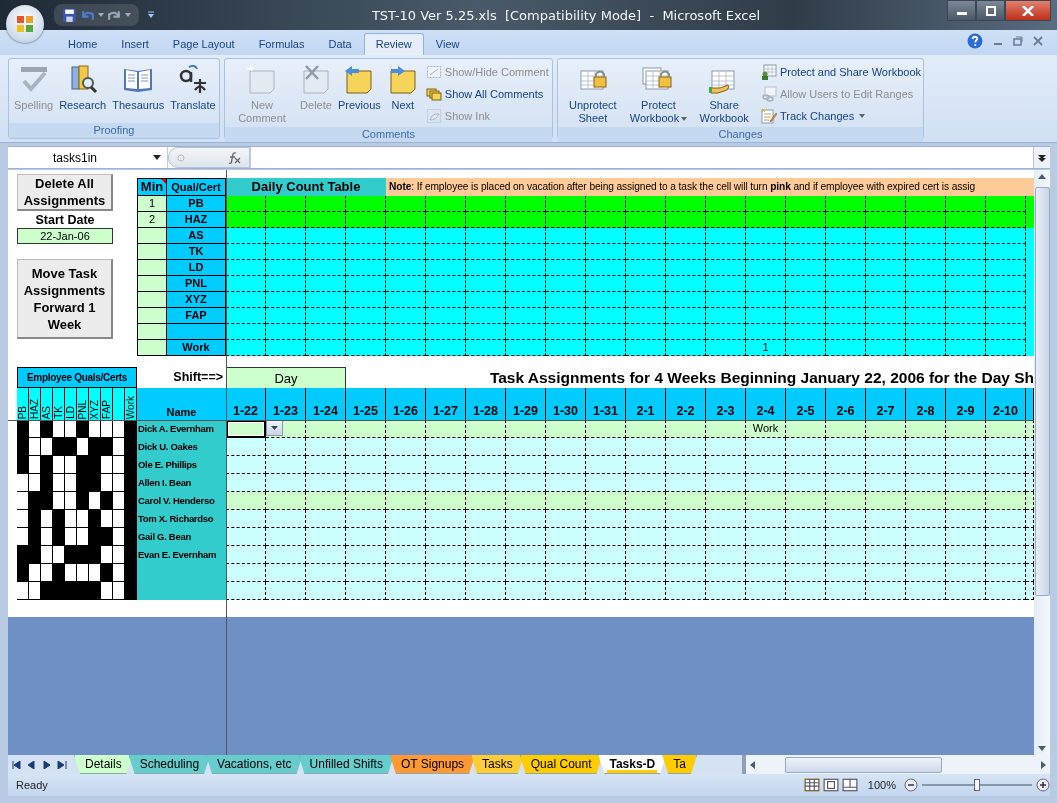 Image resolution: width=1057 pixels, height=803 pixels. I want to click on page-break-icon, so click(849, 785).